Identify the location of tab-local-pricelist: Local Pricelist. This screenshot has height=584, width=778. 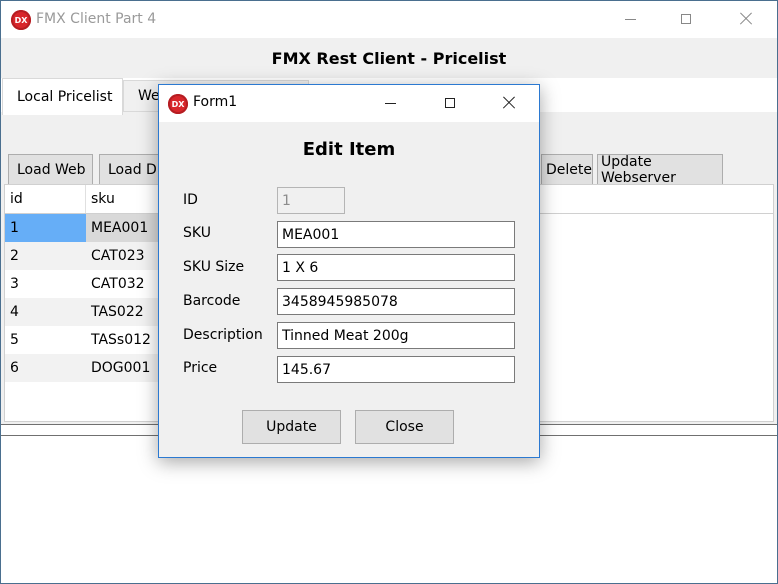
(62, 96).